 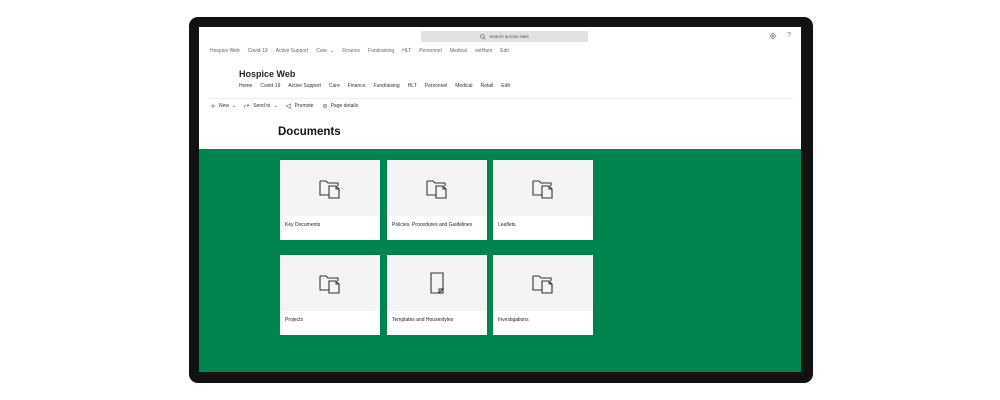 What do you see at coordinates (225, 51) in the screenshot?
I see `hubnav-item-hospice-web: Hospice Web` at bounding box center [225, 51].